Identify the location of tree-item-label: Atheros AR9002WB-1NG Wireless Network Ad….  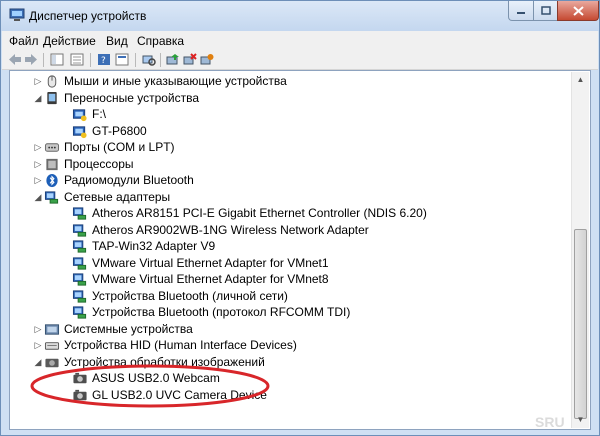
(230, 229).